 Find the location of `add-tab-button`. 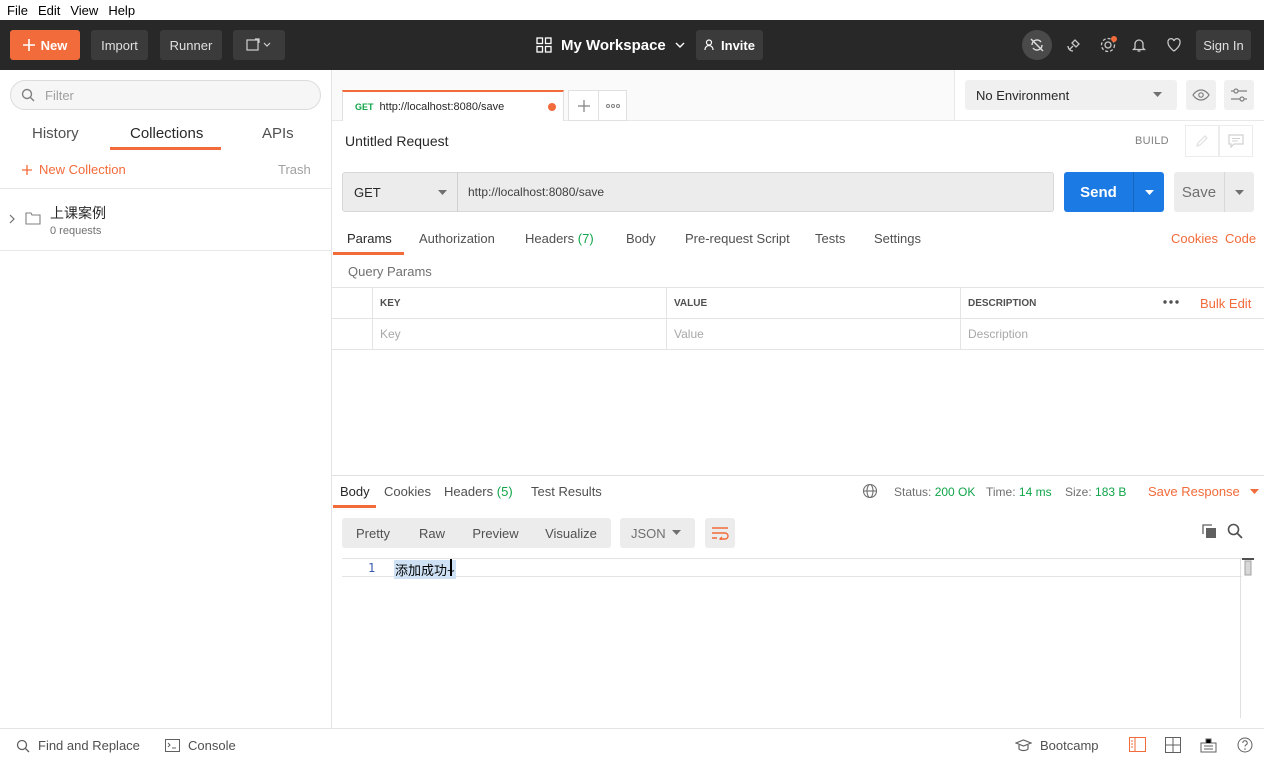

add-tab-button is located at coordinates (583, 105).